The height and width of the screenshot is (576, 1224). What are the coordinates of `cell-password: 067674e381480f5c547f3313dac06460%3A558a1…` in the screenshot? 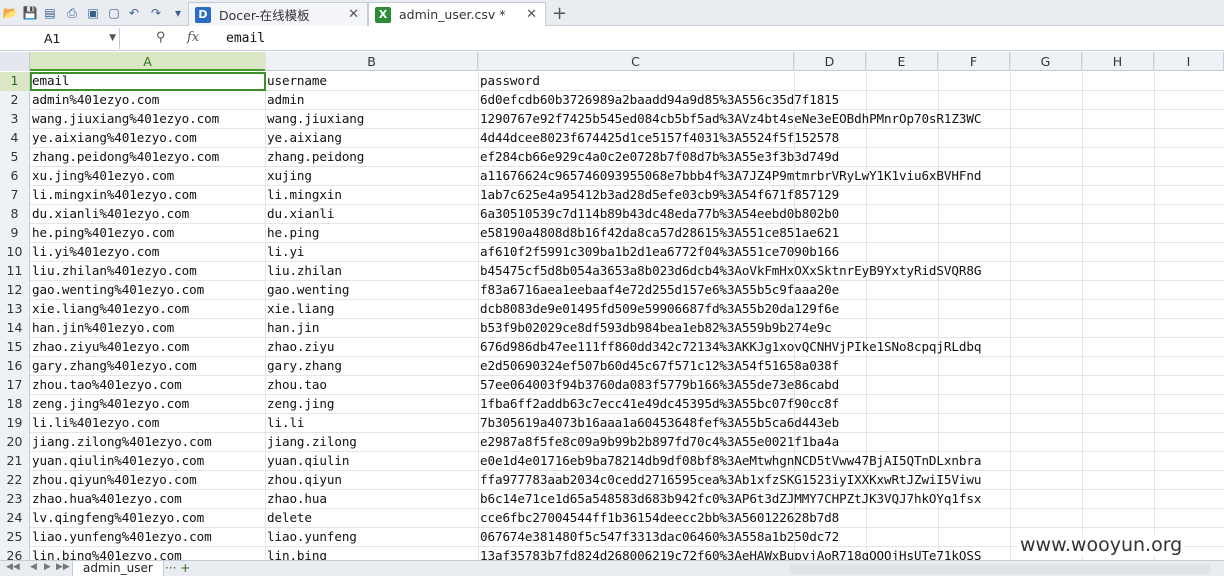 It's located at (658, 537).